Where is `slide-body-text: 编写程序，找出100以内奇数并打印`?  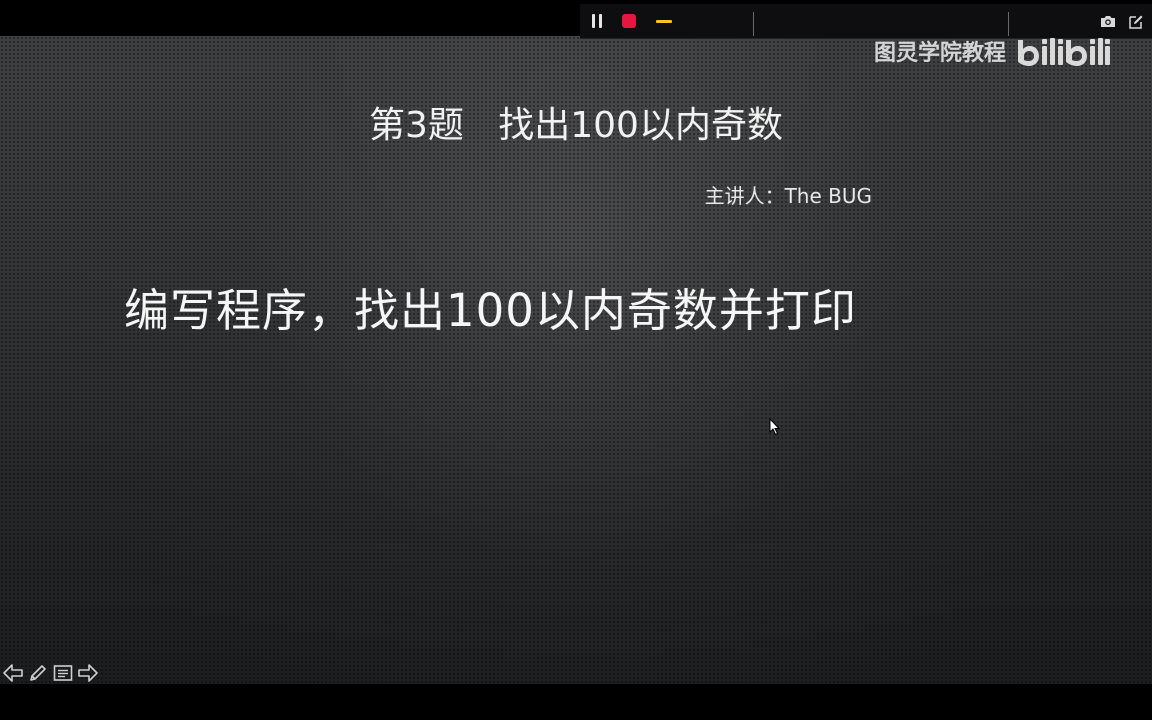 slide-body-text: 编写程序，找出100以内奇数并打印 is located at coordinates (490, 310).